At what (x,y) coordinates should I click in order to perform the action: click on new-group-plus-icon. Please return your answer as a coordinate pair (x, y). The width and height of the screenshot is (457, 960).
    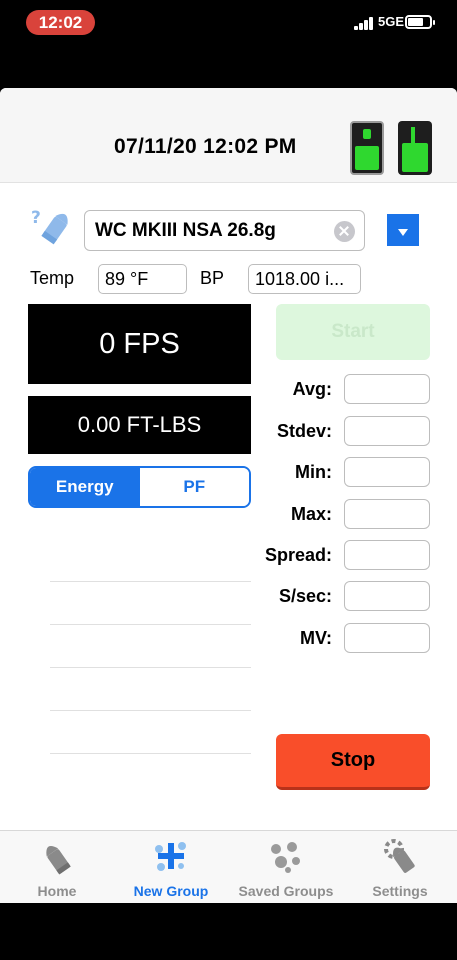
    Looking at the image, I should click on (170, 856).